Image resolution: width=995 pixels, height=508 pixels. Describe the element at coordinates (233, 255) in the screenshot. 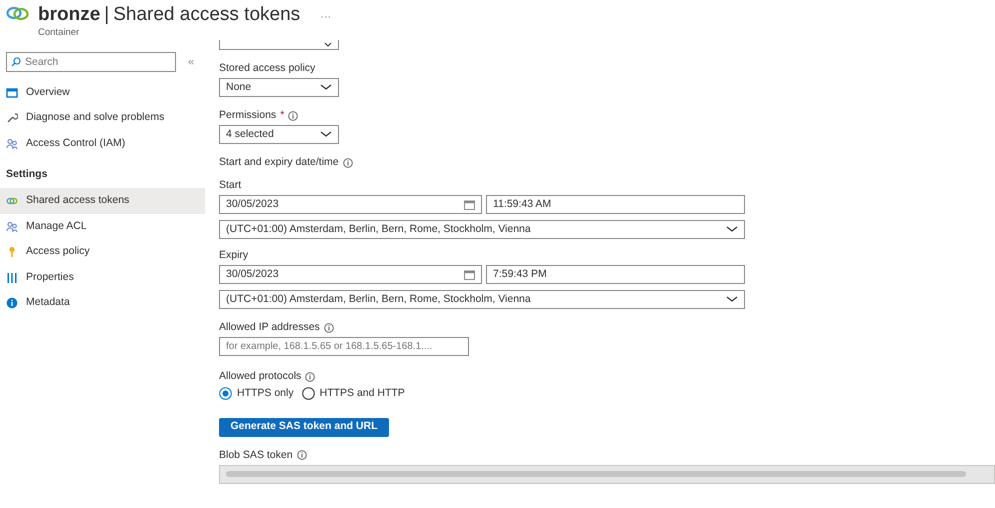

I see `field-label: Expiry` at that location.